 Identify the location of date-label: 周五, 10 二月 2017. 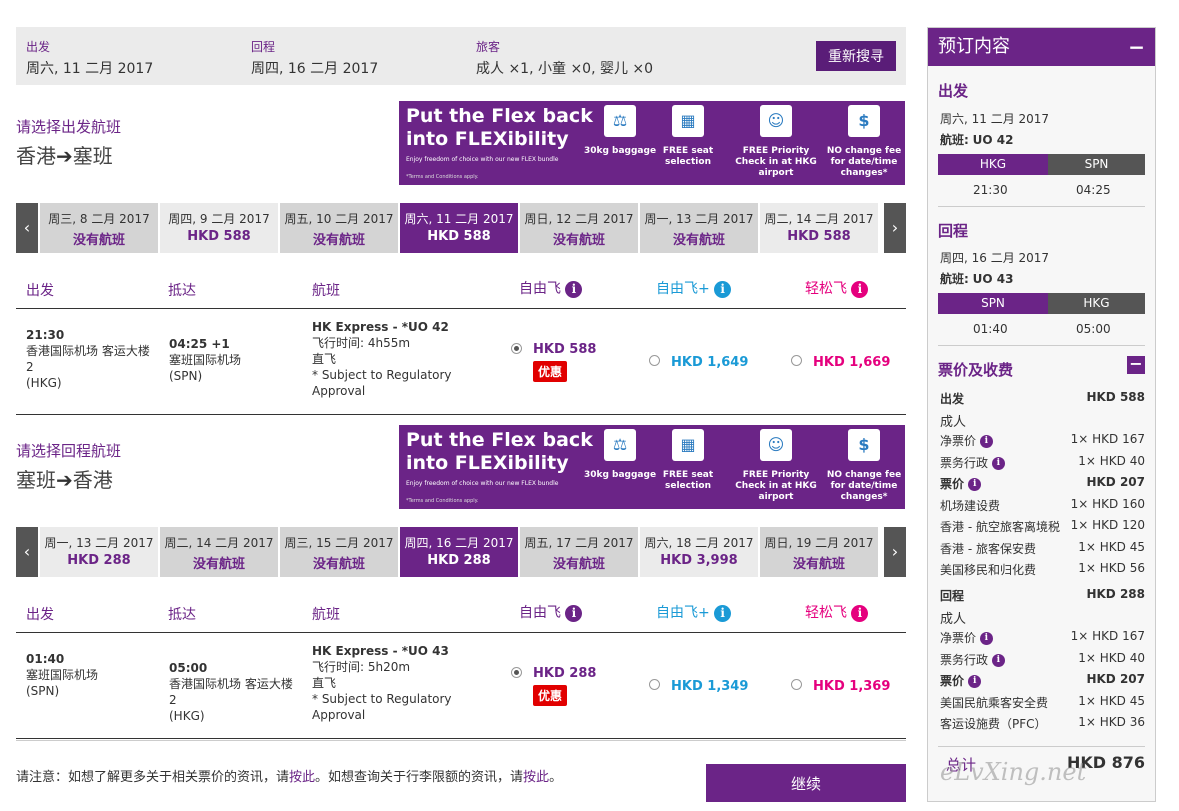
(339, 219).